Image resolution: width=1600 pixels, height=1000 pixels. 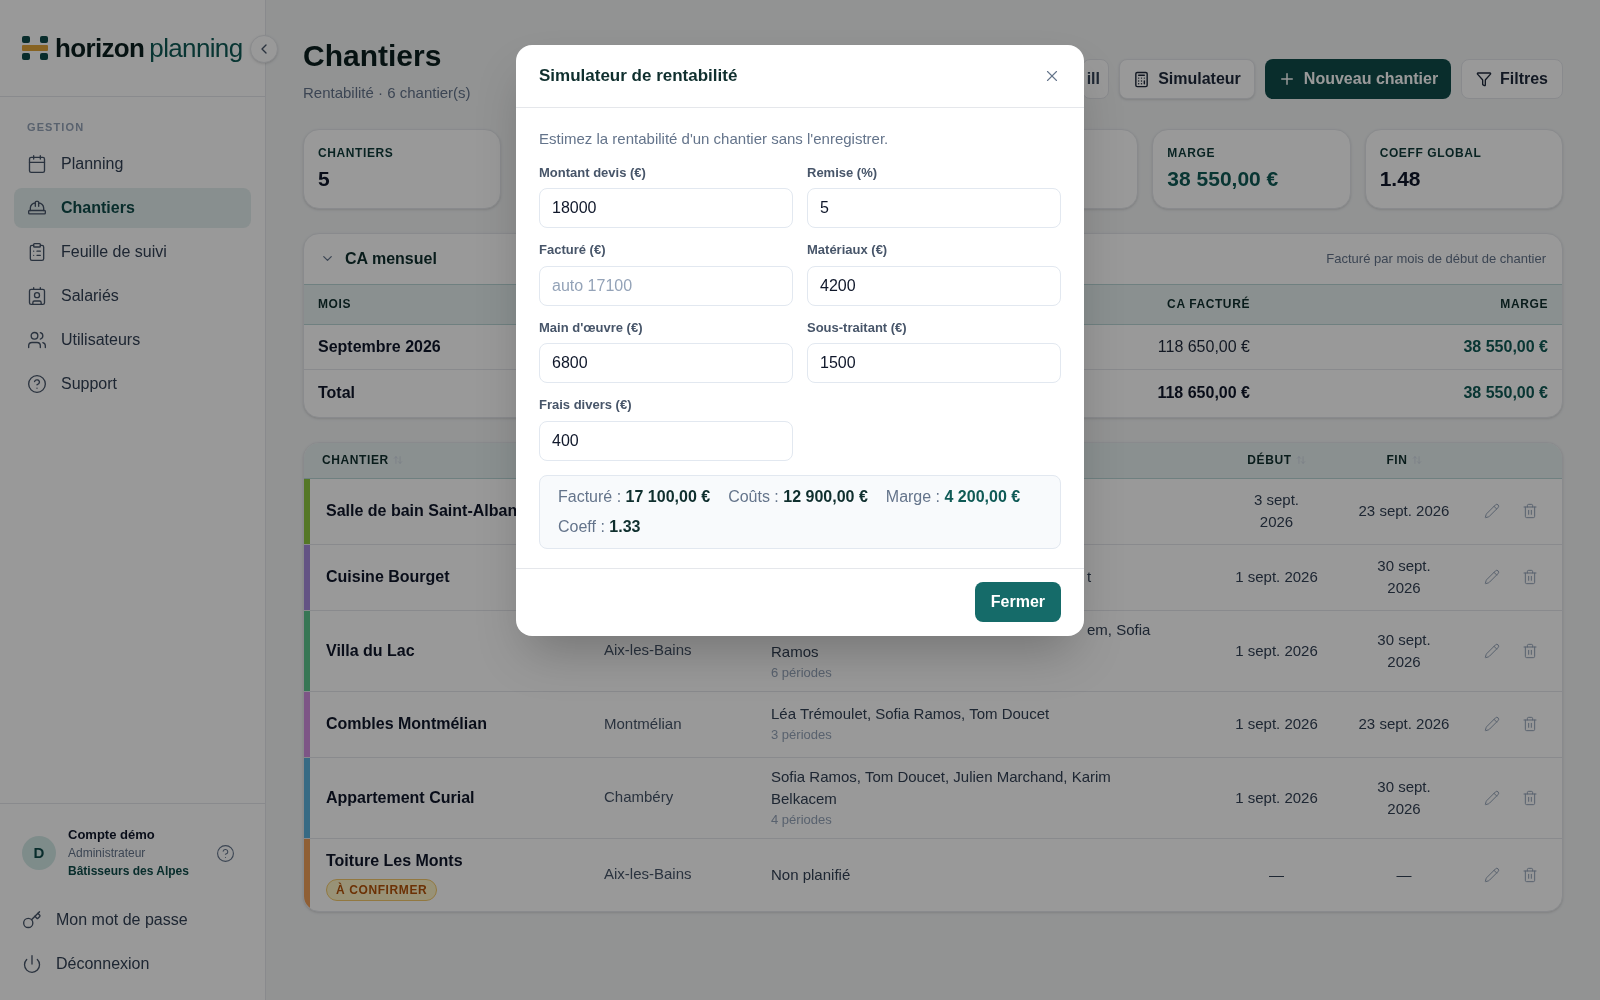 What do you see at coordinates (382, 889) in the screenshot?
I see `status-badge: À CONFIRMER` at bounding box center [382, 889].